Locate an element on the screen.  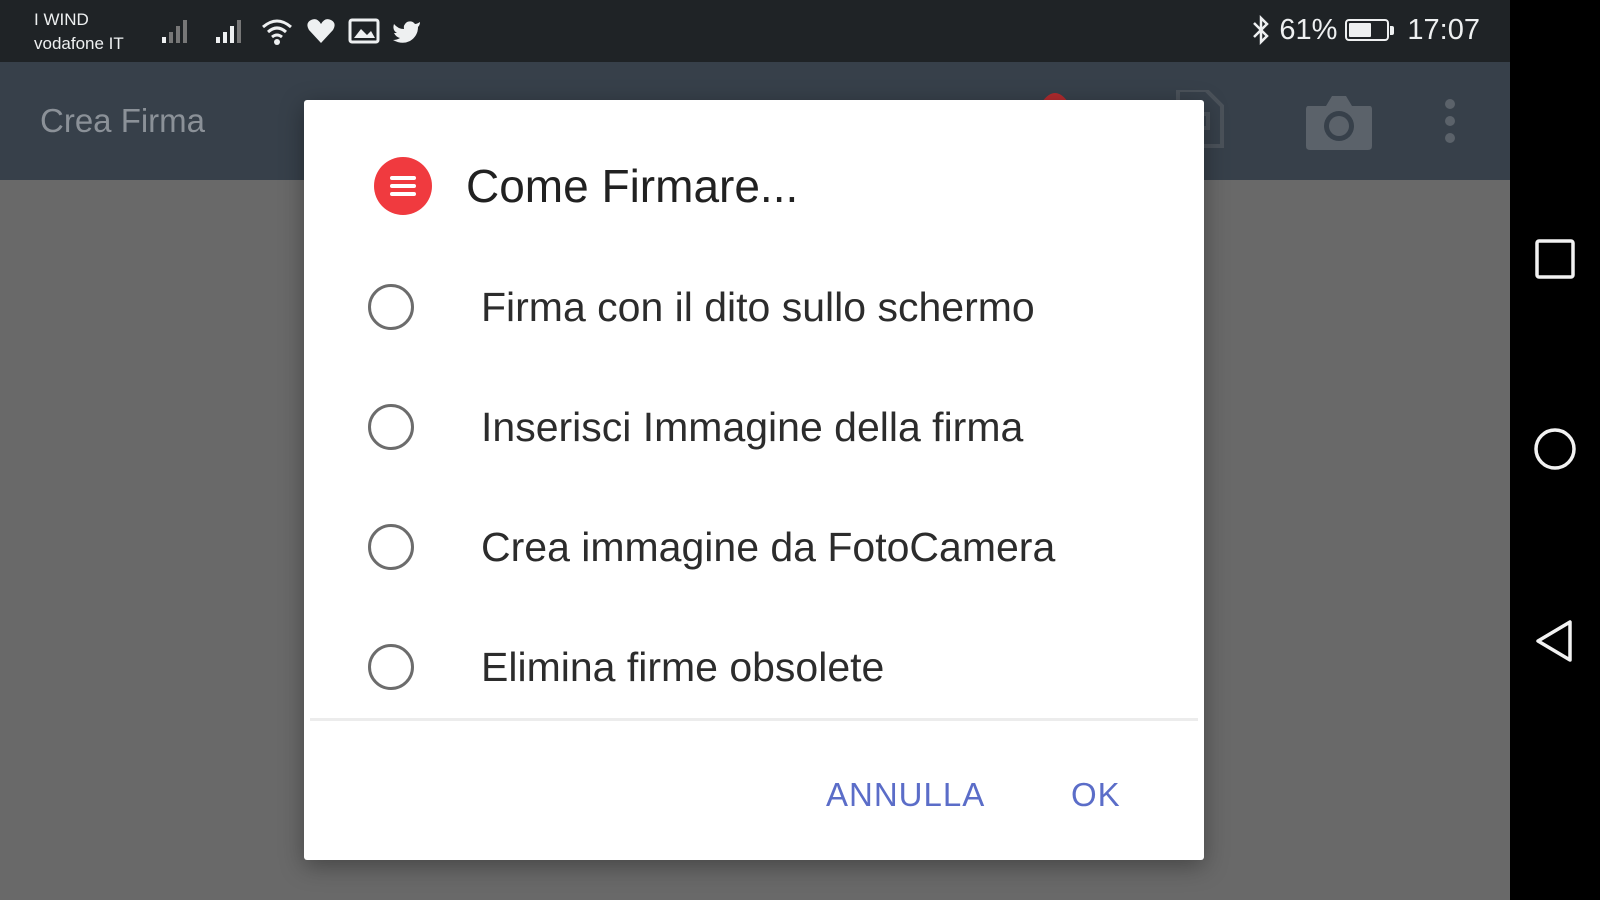
status-right: 61% 17:07 is located at coordinates (1365, 30).